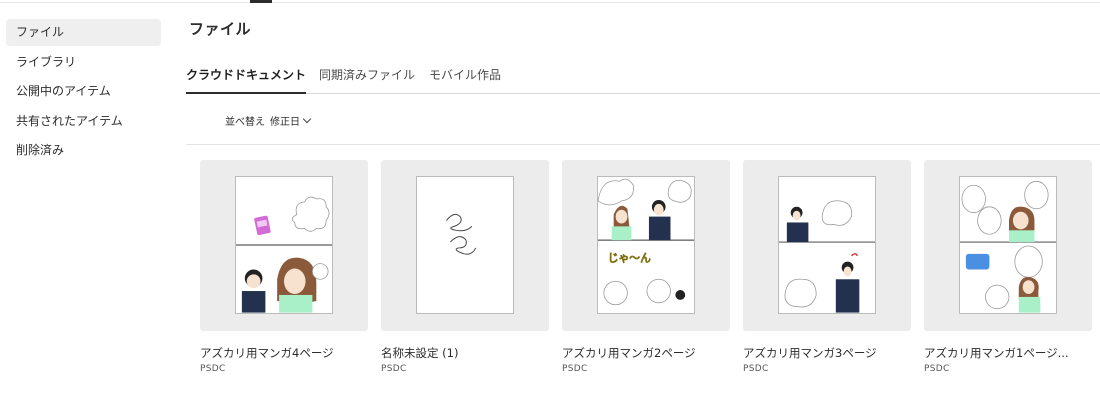 This screenshot has height=402, width=1100. Describe the element at coordinates (307, 118) in the screenshot. I see `chevron-down-icon` at that location.